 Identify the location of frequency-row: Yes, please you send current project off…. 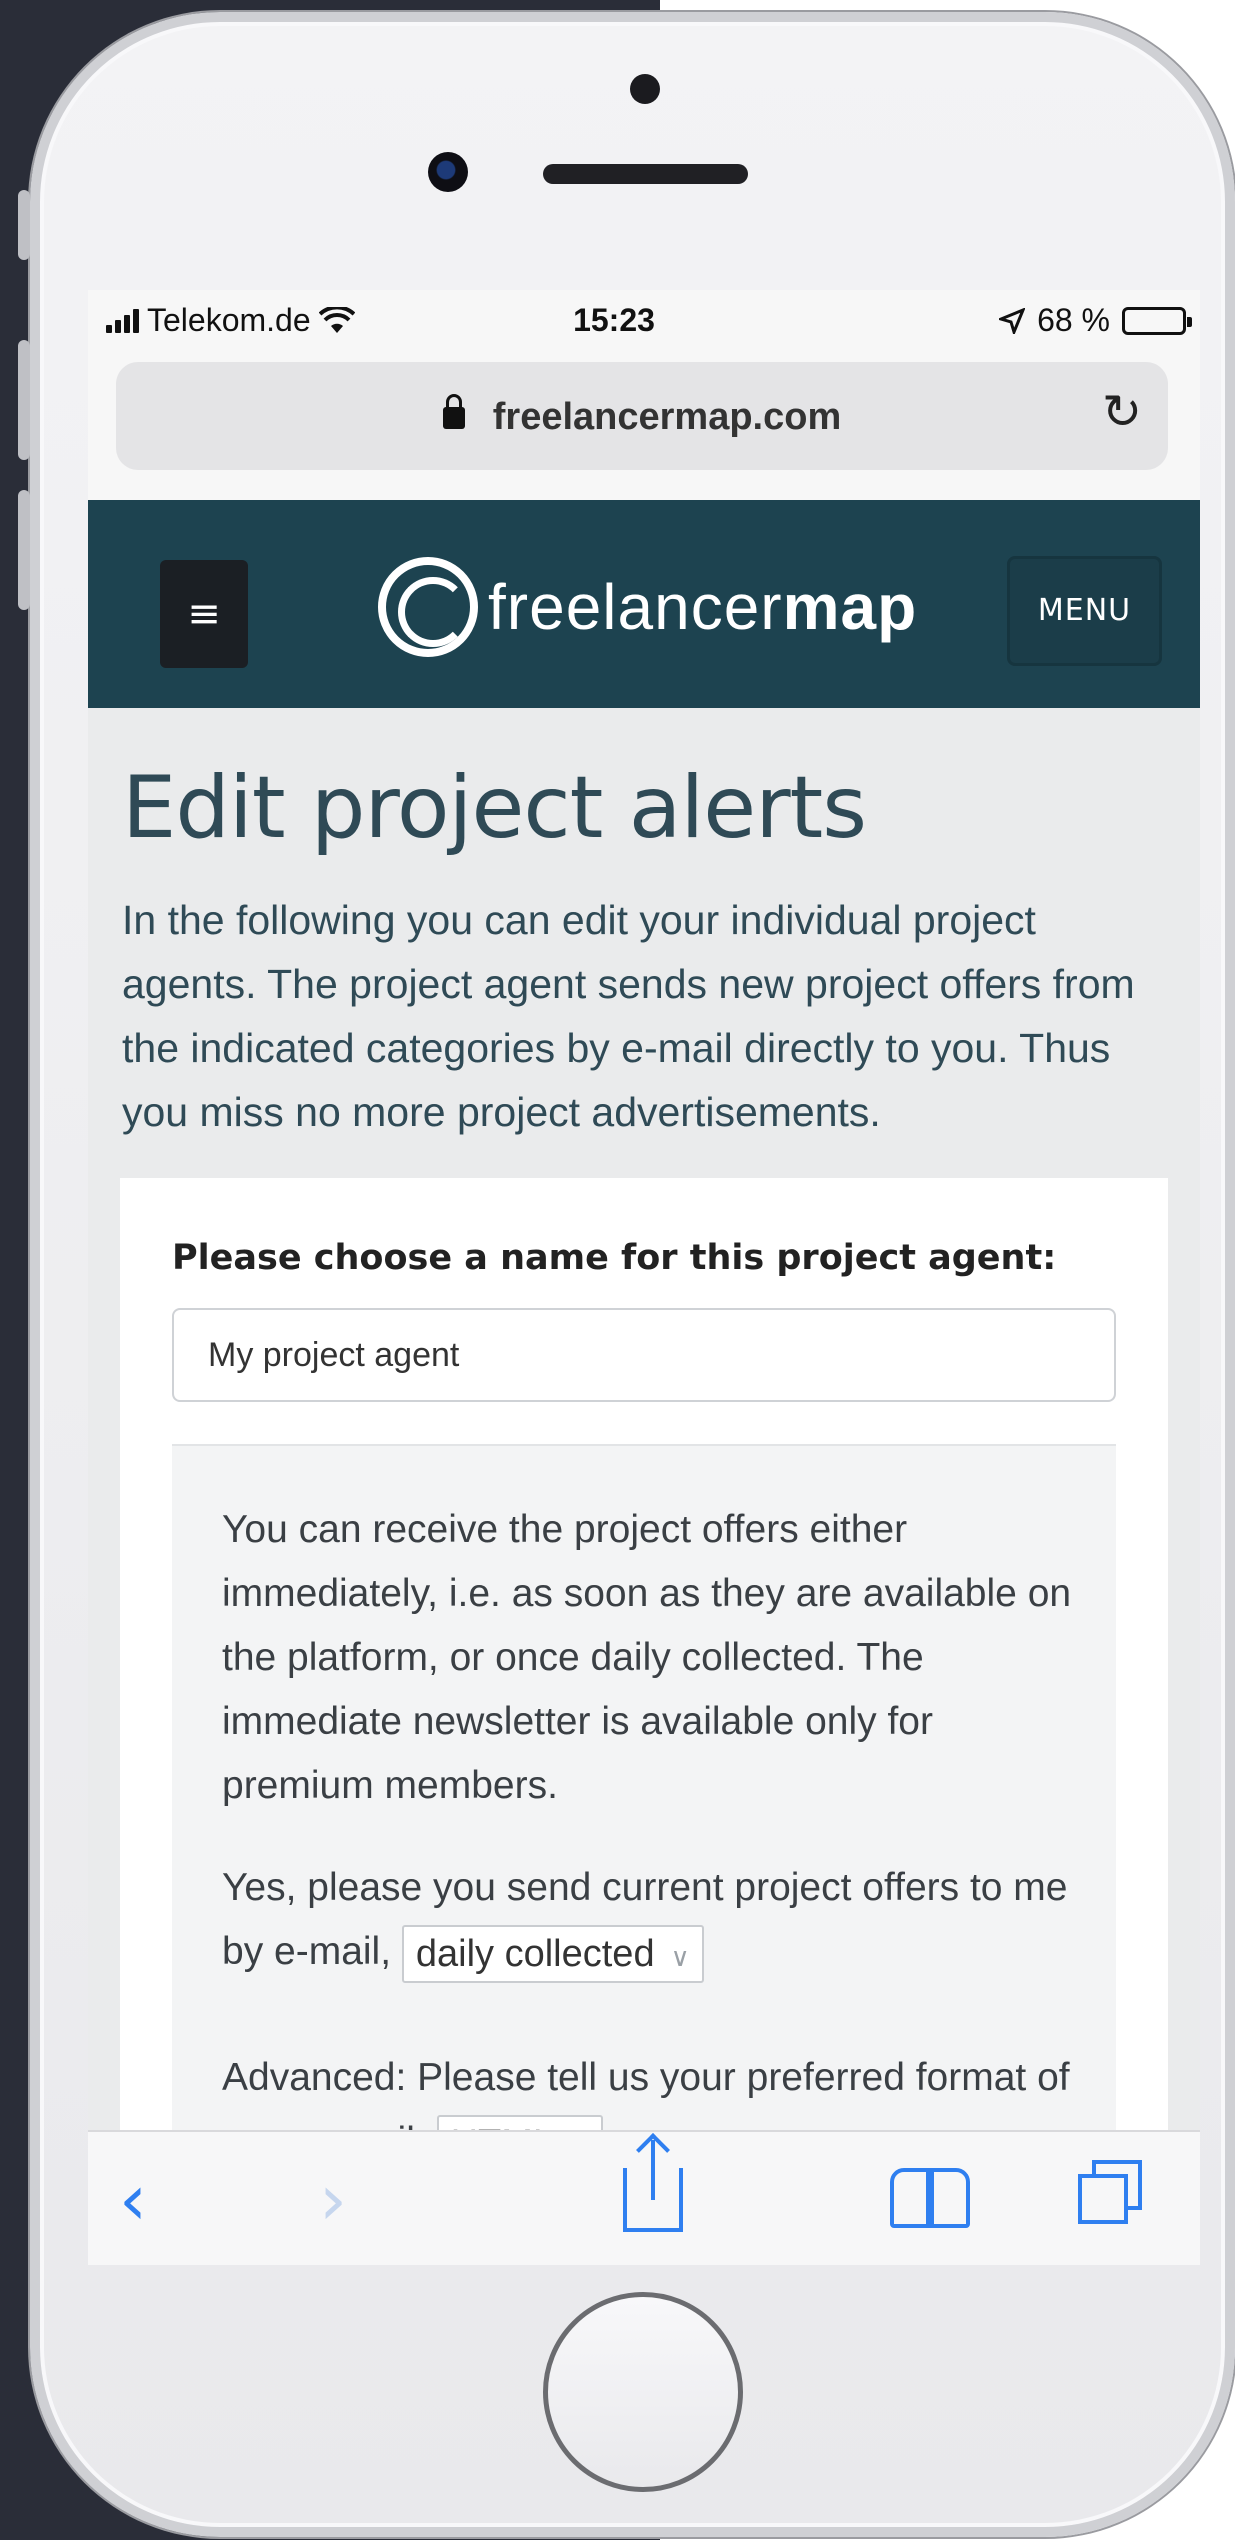
(657, 1920).